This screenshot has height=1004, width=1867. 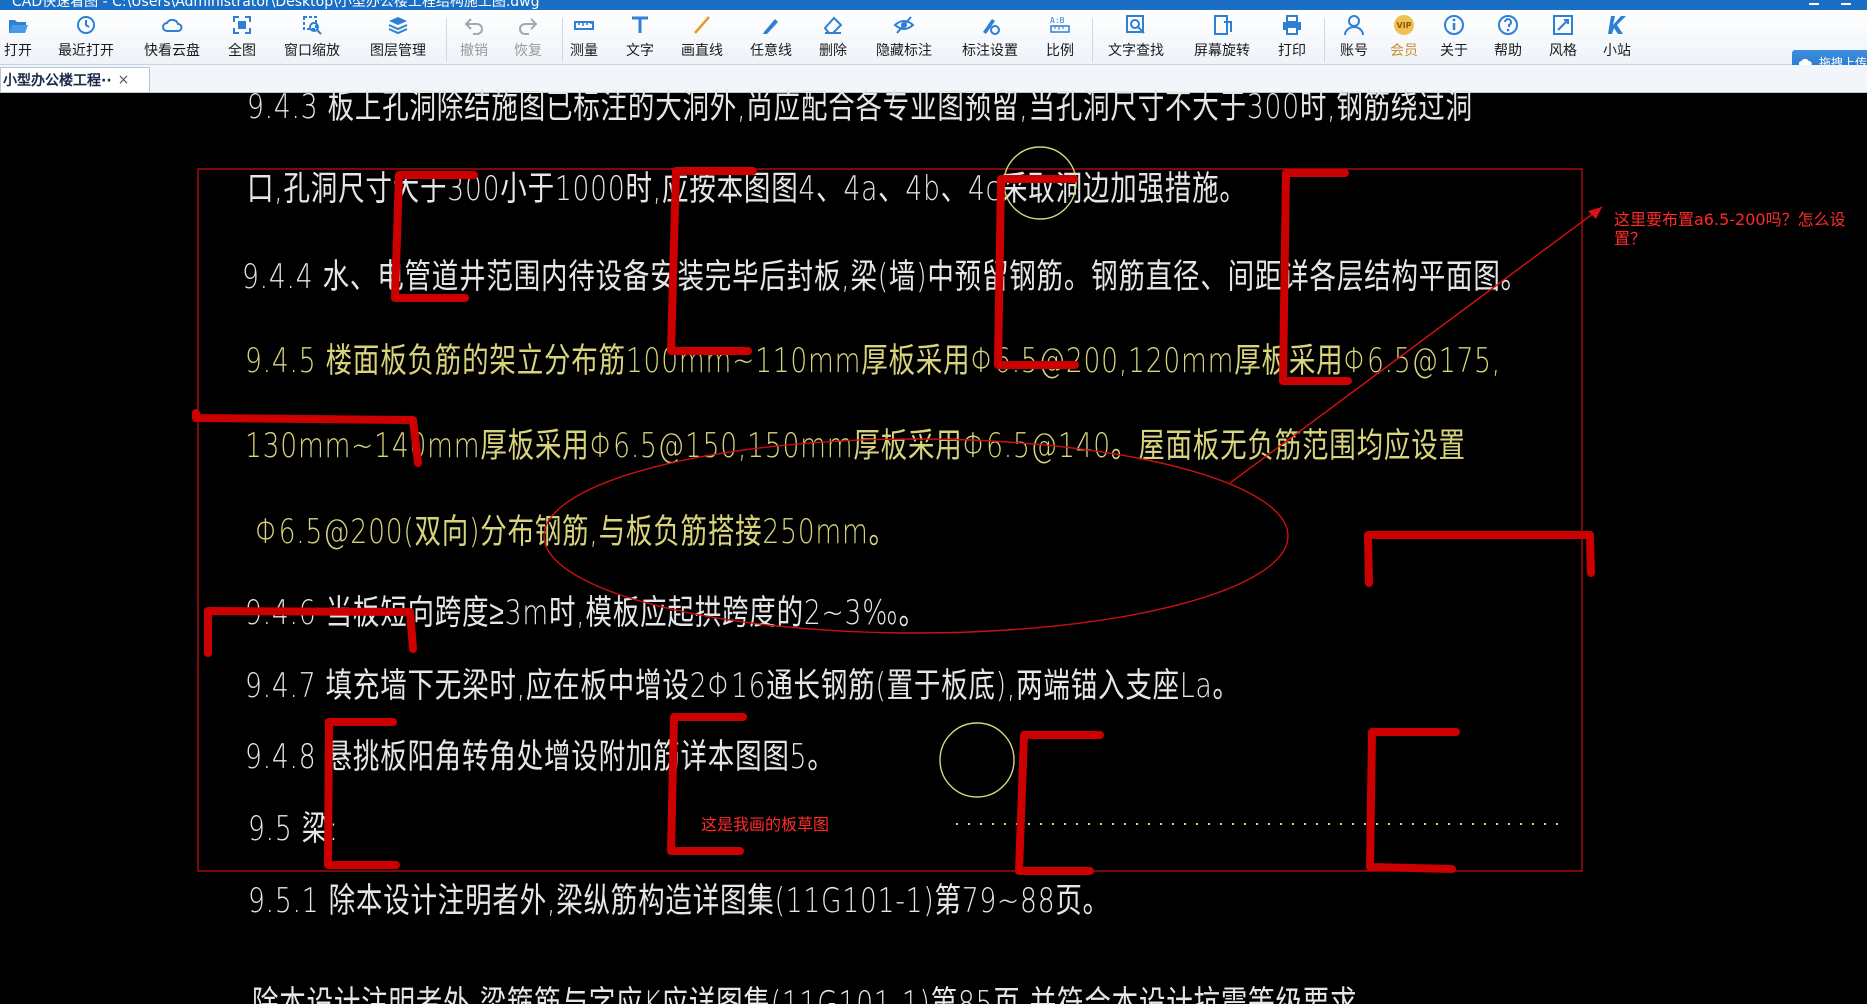 What do you see at coordinates (904, 25) in the screenshot?
I see `hide-eye-icon` at bounding box center [904, 25].